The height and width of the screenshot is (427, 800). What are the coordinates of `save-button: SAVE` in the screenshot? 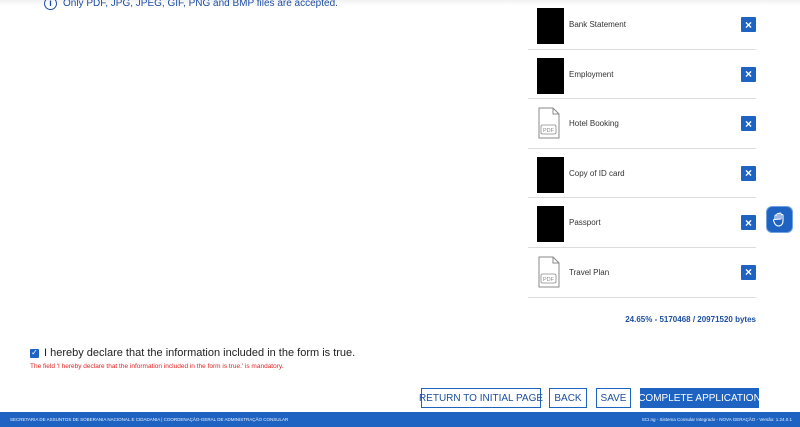 It's located at (613, 398).